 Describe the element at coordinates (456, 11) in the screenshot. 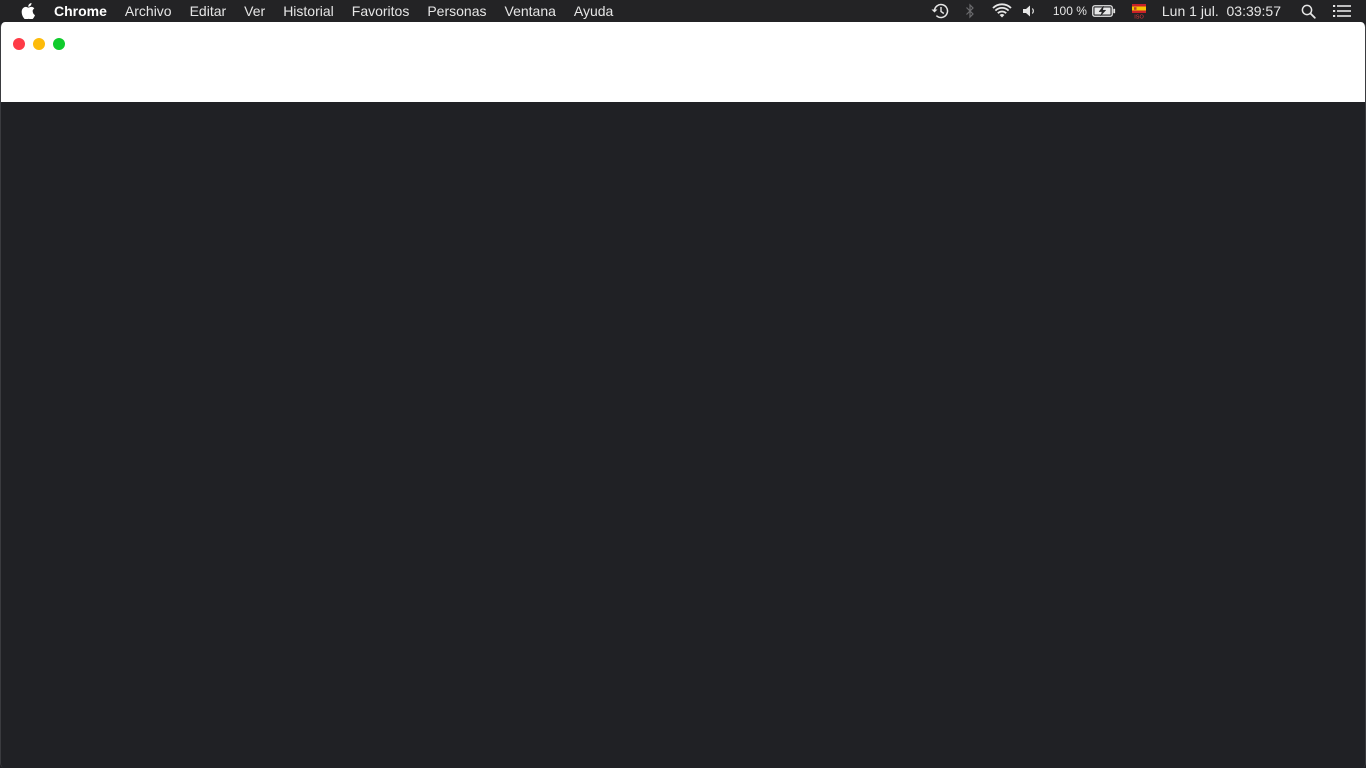

I see `menu-personas: Personas` at that location.